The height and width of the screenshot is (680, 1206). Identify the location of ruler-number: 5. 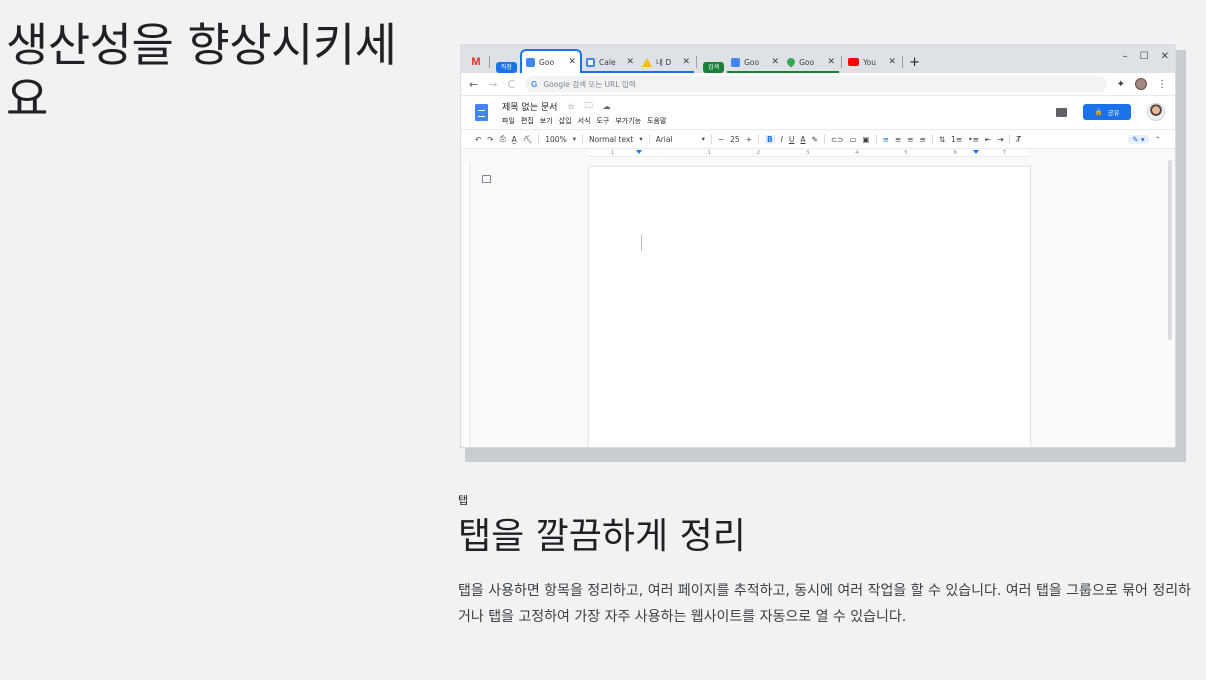
(906, 152).